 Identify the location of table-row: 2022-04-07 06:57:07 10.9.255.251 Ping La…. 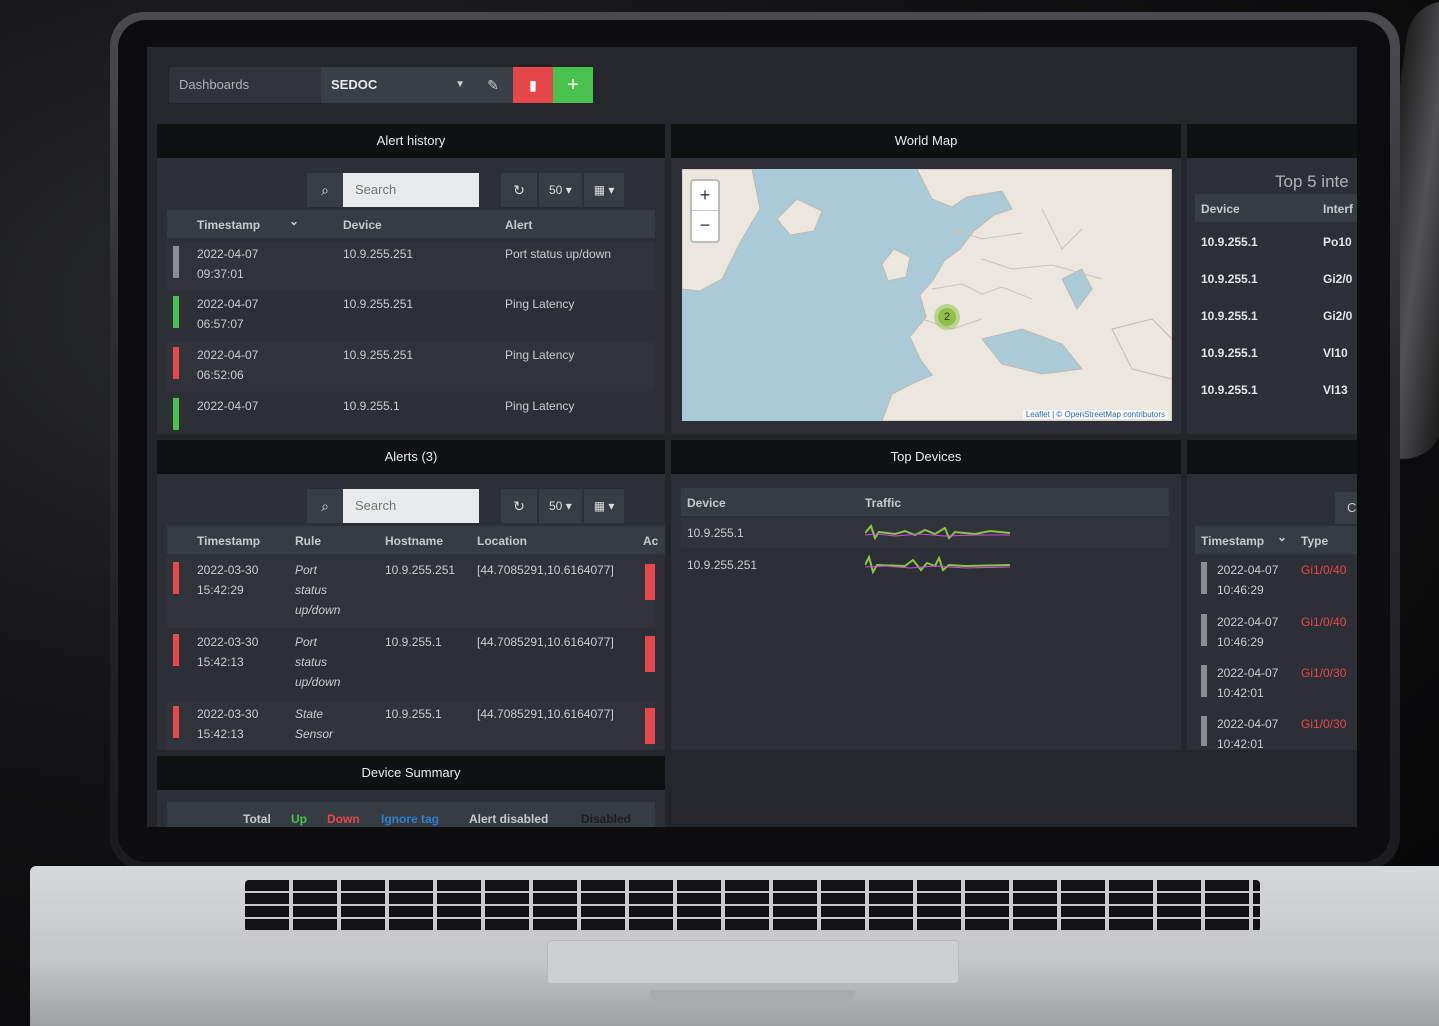
(411, 316).